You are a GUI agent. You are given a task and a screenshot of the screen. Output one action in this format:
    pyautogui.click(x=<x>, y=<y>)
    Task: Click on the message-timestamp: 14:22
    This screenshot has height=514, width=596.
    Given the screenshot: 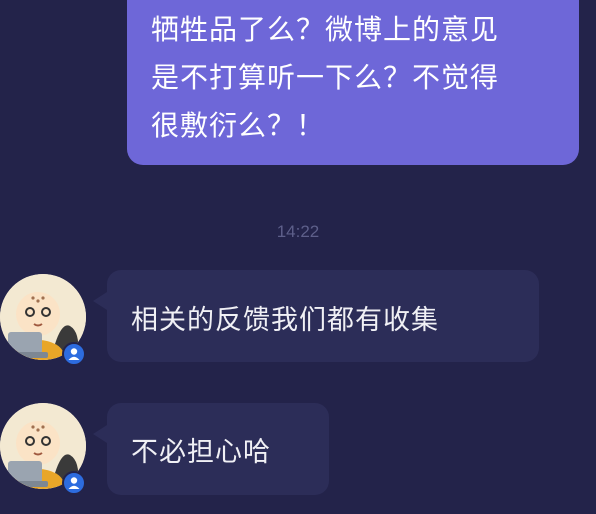 What is the action you would take?
    pyautogui.click(x=298, y=231)
    